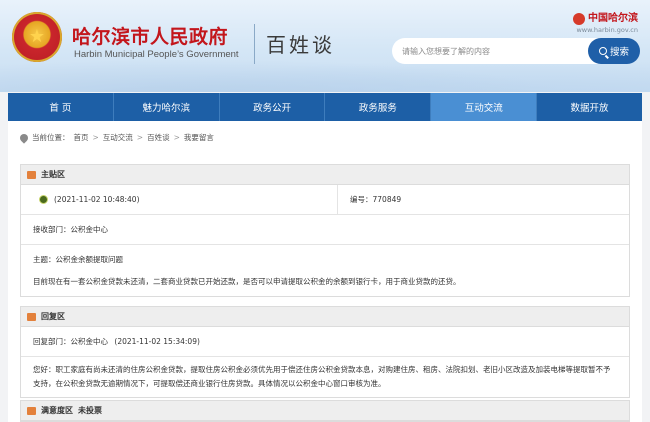  What do you see at coordinates (43, 199) in the screenshot?
I see `speaker-icon` at bounding box center [43, 199].